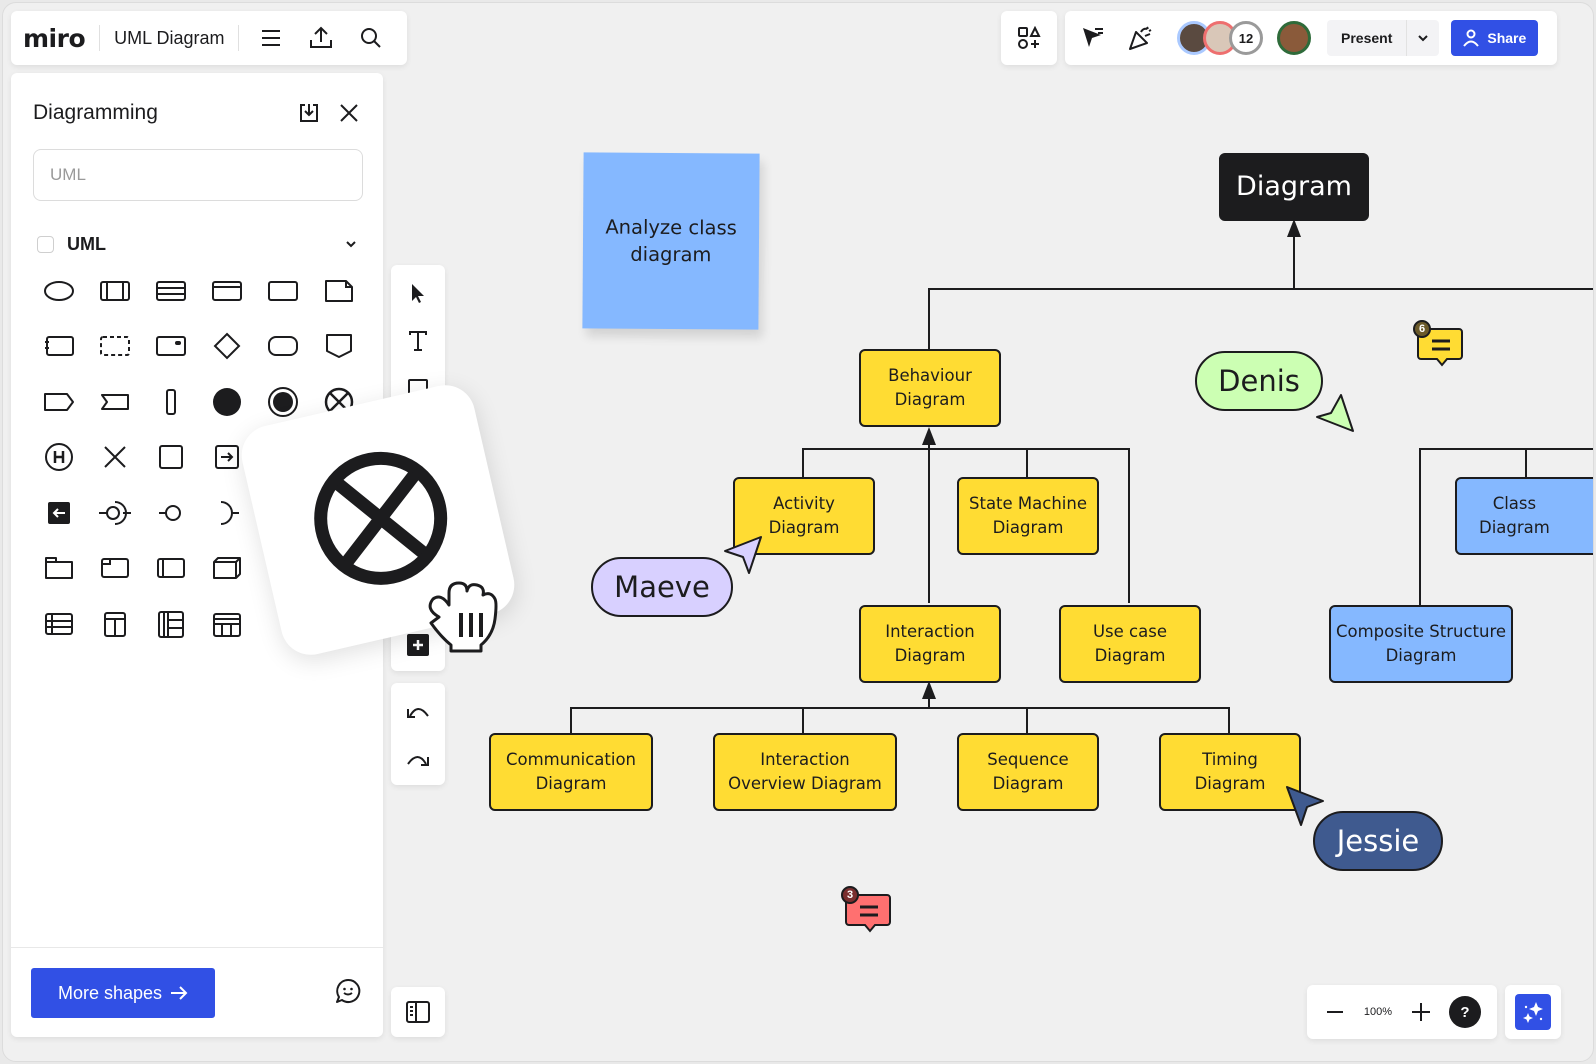 The width and height of the screenshot is (1596, 1064). I want to click on shape-table-grid, so click(171, 624).